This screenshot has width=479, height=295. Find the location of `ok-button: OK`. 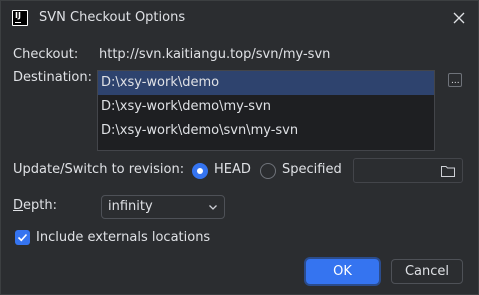

ok-button: OK is located at coordinates (342, 271).